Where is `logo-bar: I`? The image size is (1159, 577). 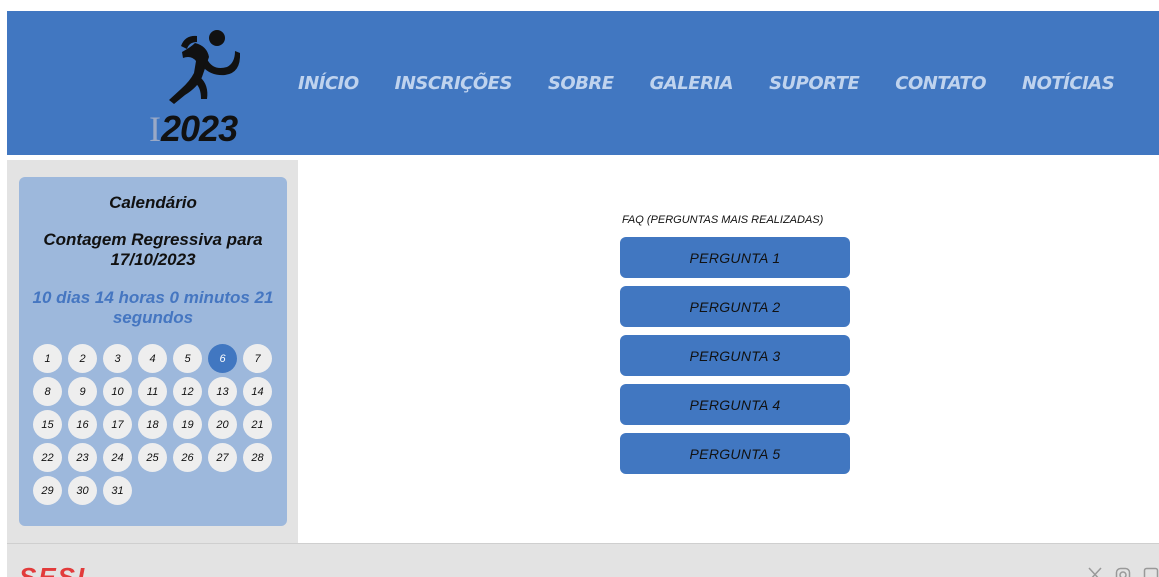 logo-bar: I is located at coordinates (155, 129).